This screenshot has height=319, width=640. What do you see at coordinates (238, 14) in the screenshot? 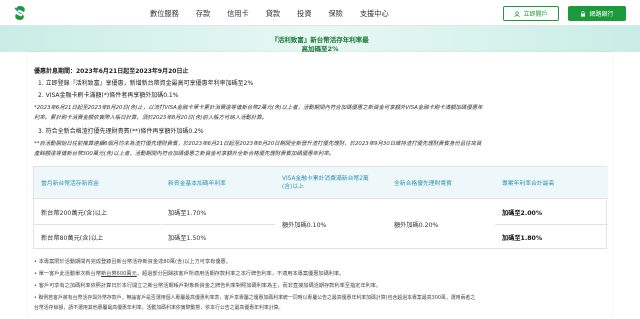
I see `nav-item: 信用卡` at bounding box center [238, 14].